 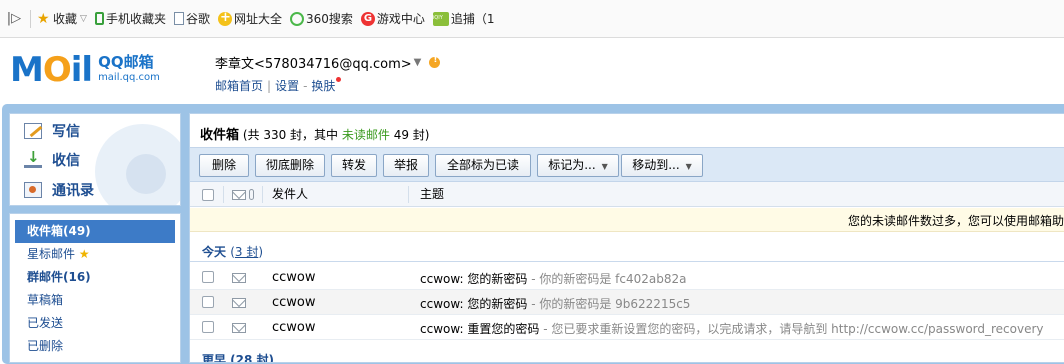 I want to click on group-earlier: 更早 (28 封), so click(x=238, y=358).